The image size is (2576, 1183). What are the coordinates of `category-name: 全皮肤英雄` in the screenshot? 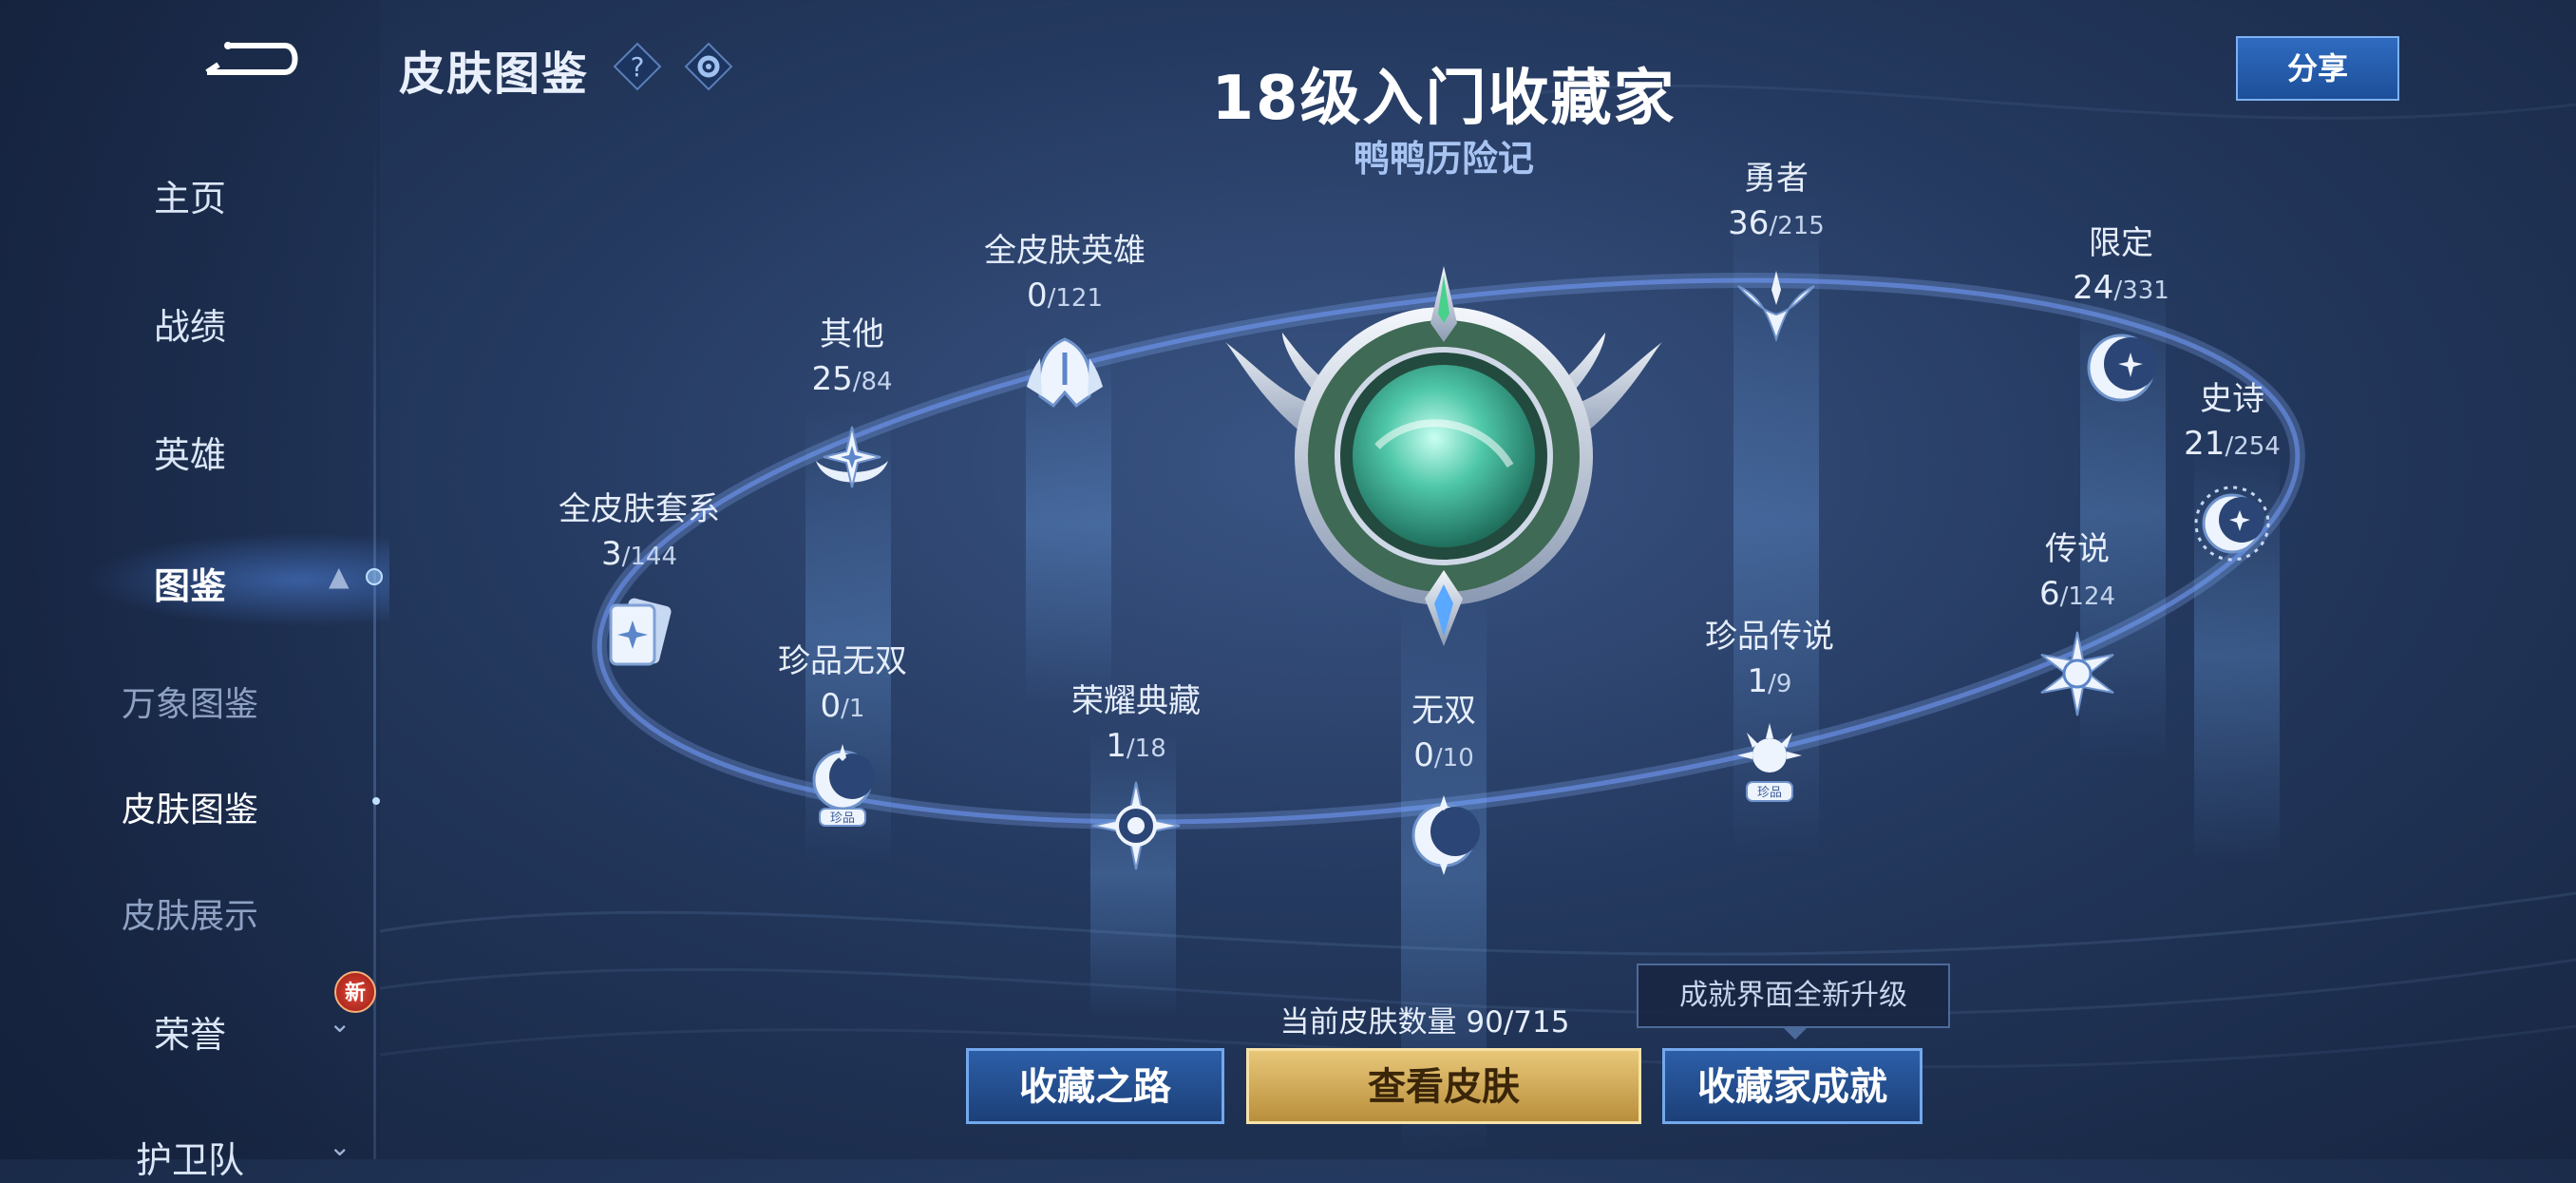 It's located at (1065, 251).